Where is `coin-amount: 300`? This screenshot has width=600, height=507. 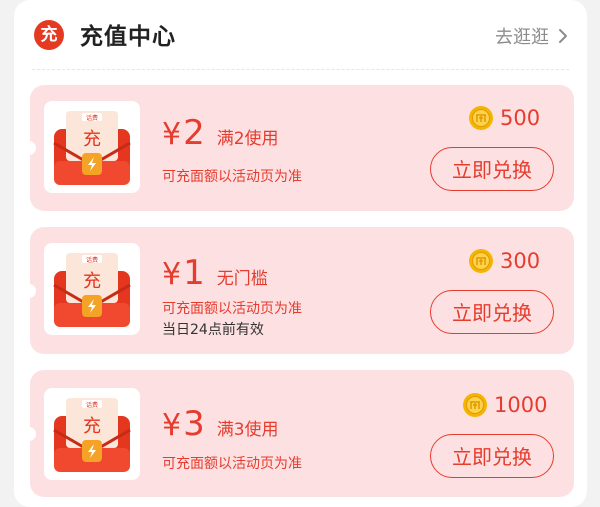 coin-amount: 300 is located at coordinates (520, 261).